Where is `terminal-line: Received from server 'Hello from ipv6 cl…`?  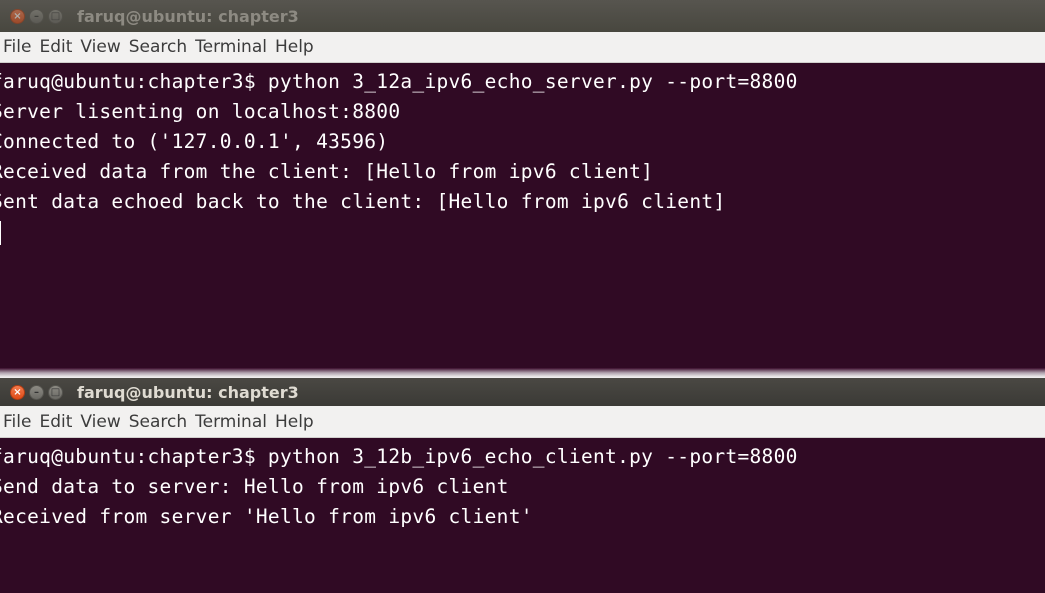
terminal-line: Received from server 'Hello from ipv6 cl… is located at coordinates (266, 516).